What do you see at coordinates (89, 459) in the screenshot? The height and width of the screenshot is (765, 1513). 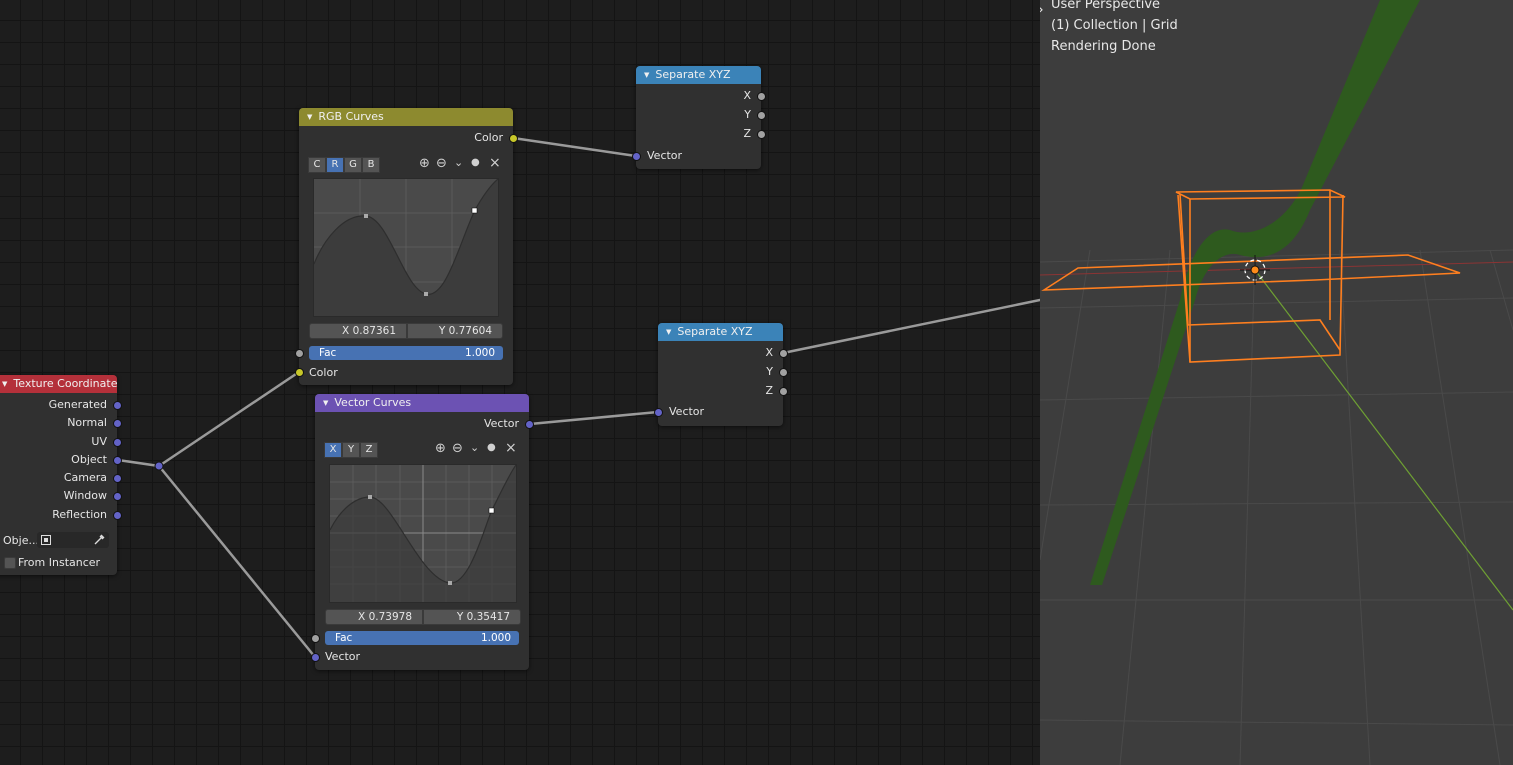 I see `output-object: Object` at bounding box center [89, 459].